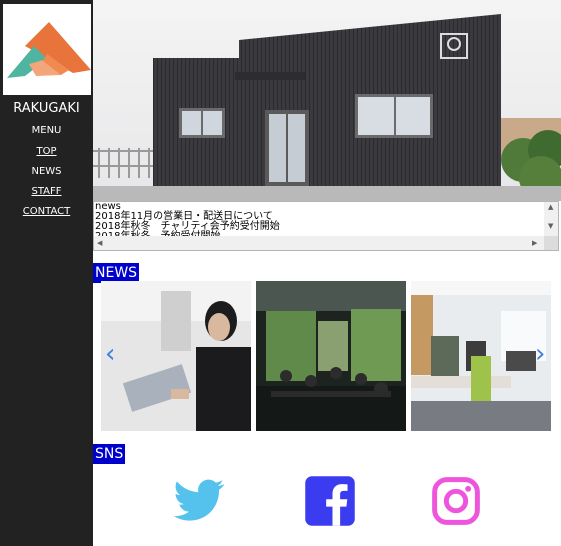 The image size is (561, 546). Describe the element at coordinates (199, 501) in the screenshot. I see `twitter-icon` at that location.